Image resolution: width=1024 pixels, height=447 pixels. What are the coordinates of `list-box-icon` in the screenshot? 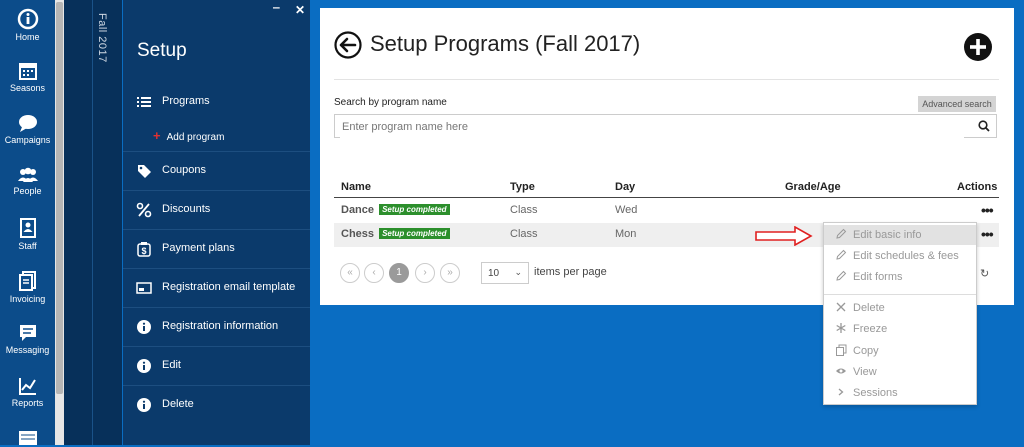 It's located at (27, 438).